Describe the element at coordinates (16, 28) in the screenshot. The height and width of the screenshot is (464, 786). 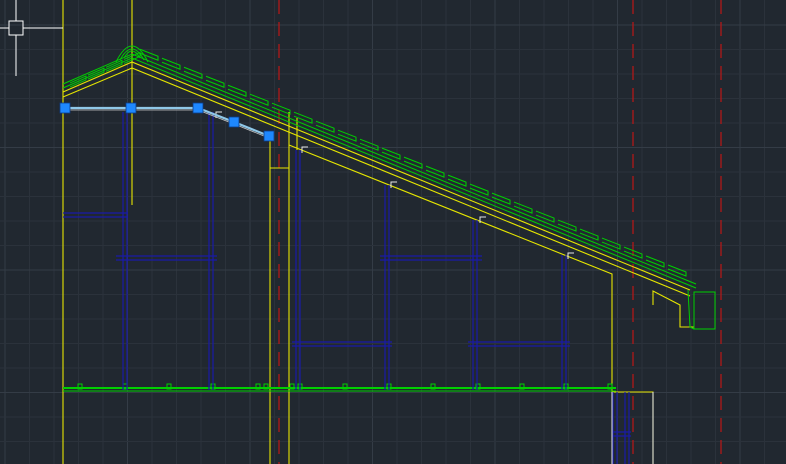
I see `pickbox-icon` at that location.